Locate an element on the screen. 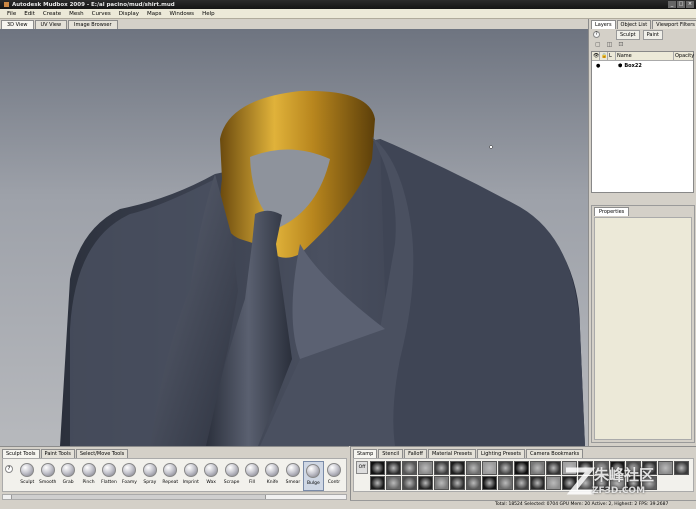 This screenshot has height=509, width=696. imprint-tool-icon is located at coordinates (190, 470).